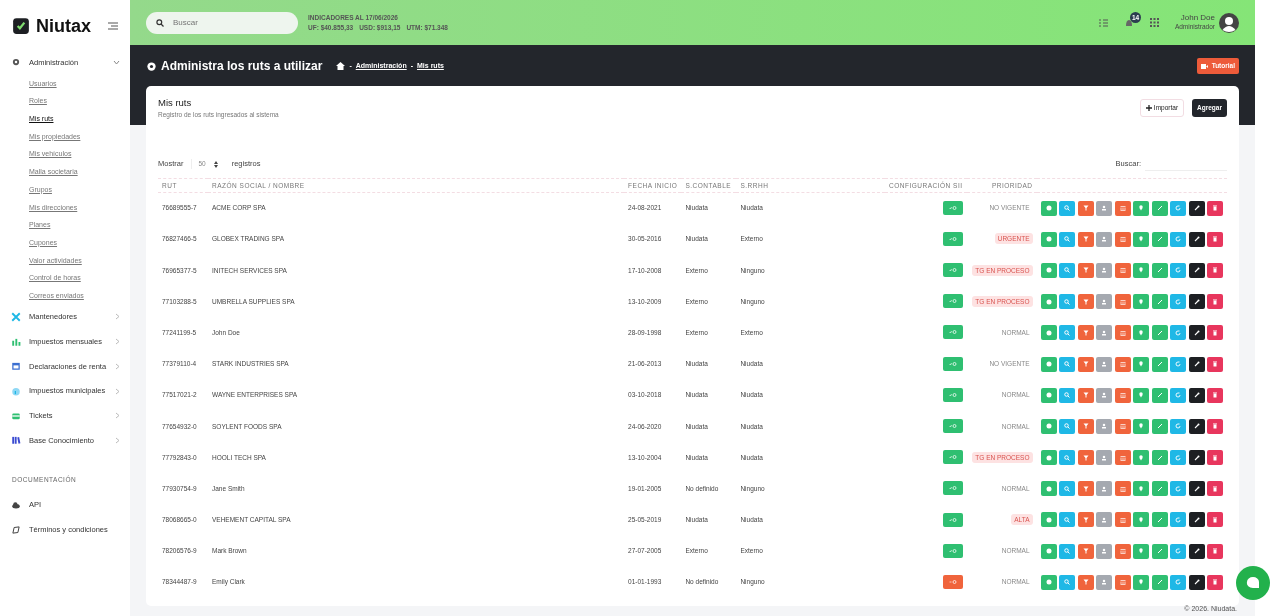 This screenshot has width=1271, height=616. What do you see at coordinates (1154, 22) in the screenshot?
I see `apps-icon` at bounding box center [1154, 22].